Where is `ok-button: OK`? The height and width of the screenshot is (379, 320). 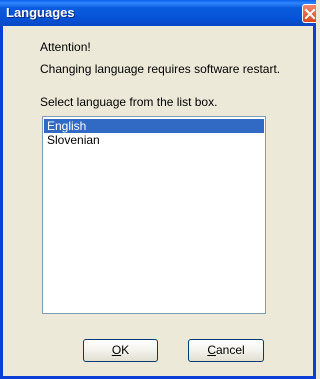 ok-button: OK is located at coordinates (120, 350).